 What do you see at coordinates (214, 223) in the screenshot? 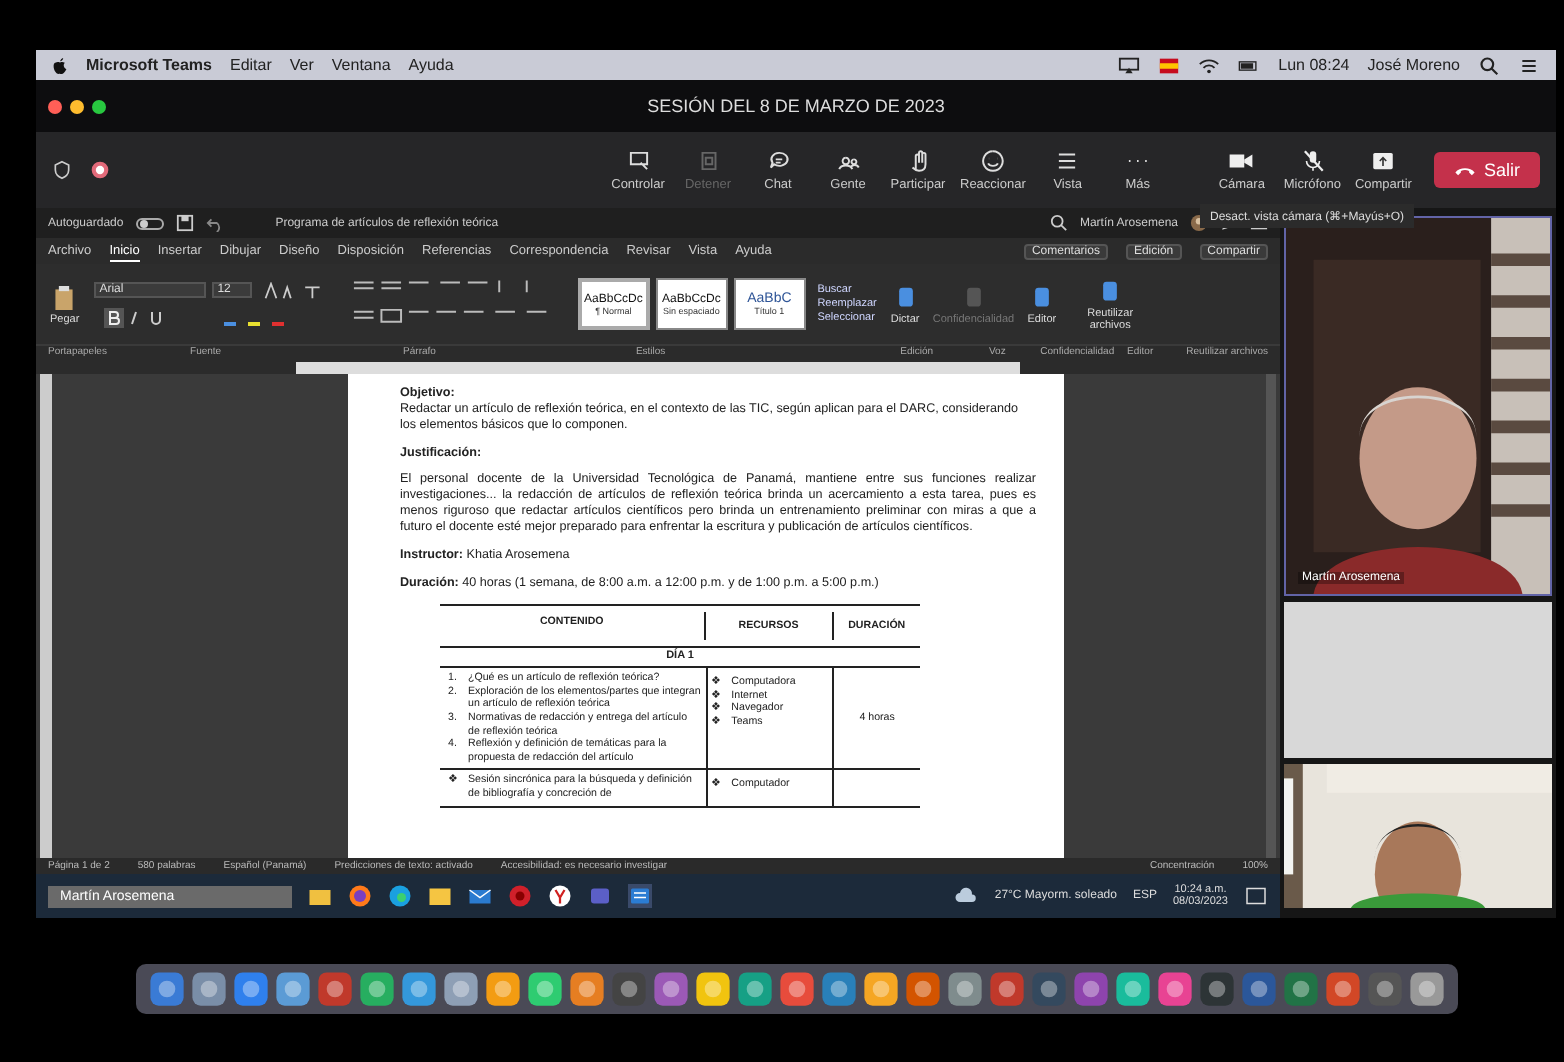
I see `undo-icon` at bounding box center [214, 223].